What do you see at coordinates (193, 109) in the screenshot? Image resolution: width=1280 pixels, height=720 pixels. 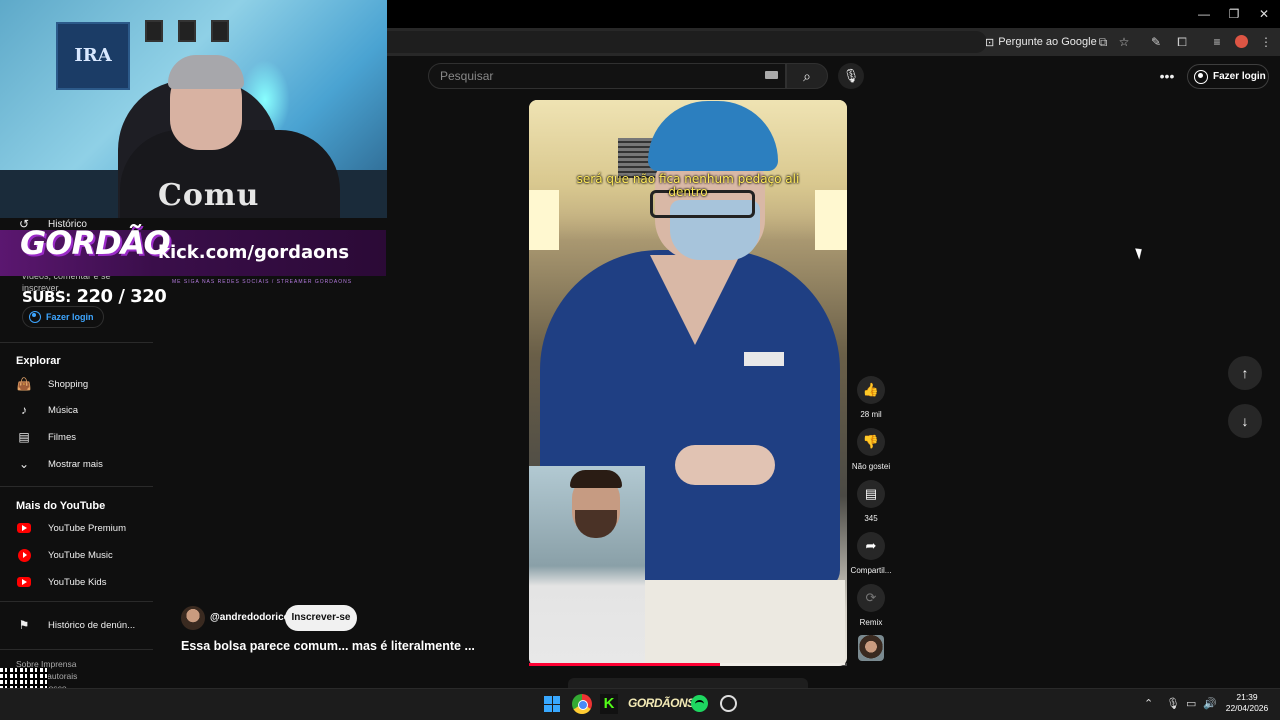 I see `streamer-webcam: IRA Comu` at bounding box center [193, 109].